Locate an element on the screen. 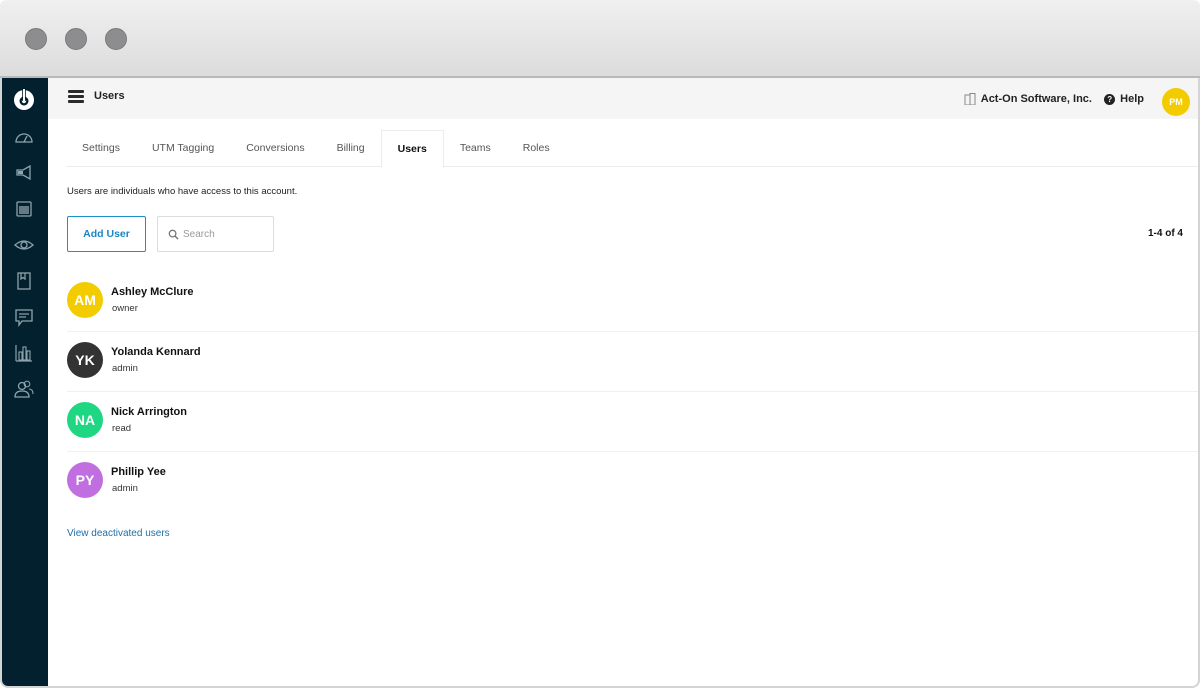  window-maximize-button is located at coordinates (116, 39).